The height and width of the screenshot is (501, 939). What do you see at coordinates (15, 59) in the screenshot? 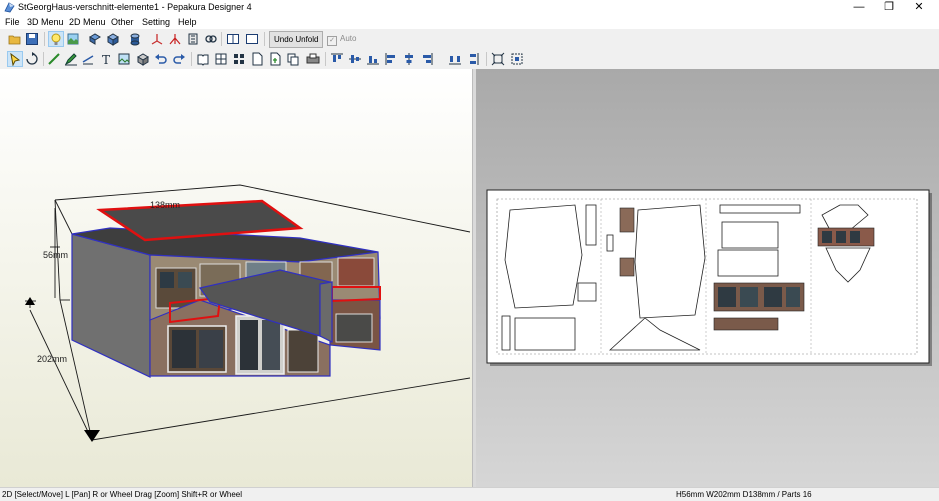
I see `select-icon` at bounding box center [15, 59].